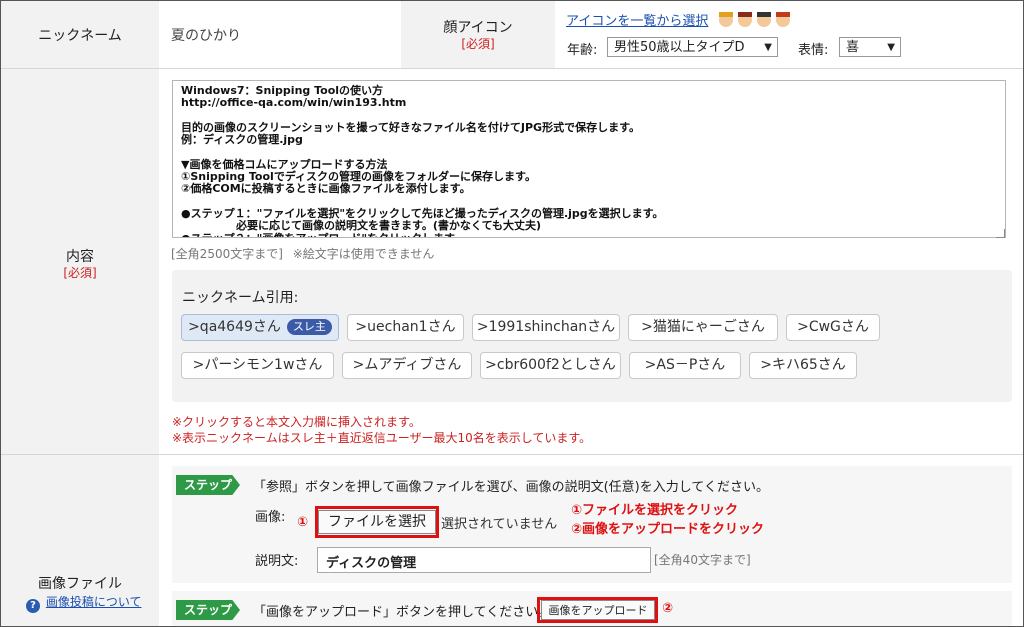  Describe the element at coordinates (208, 610) in the screenshot. I see `step2-badge: ステップ2` at that location.